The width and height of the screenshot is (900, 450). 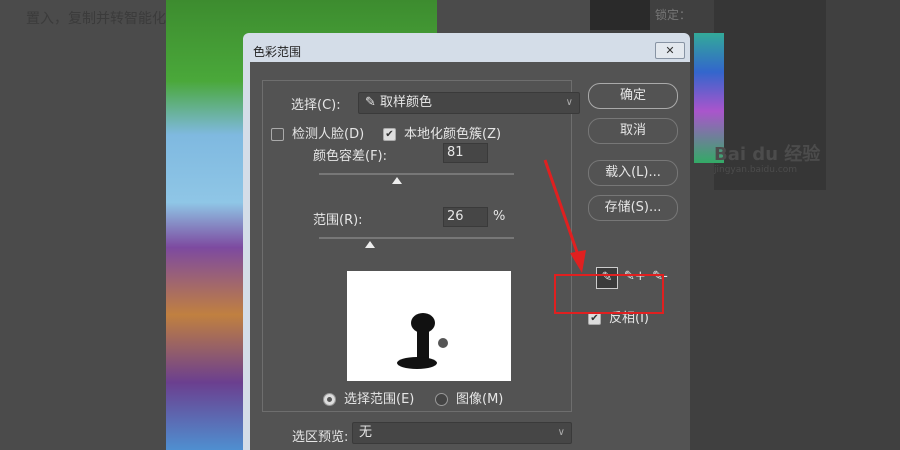 I want to click on cancel-button: 取消, so click(x=633, y=131).